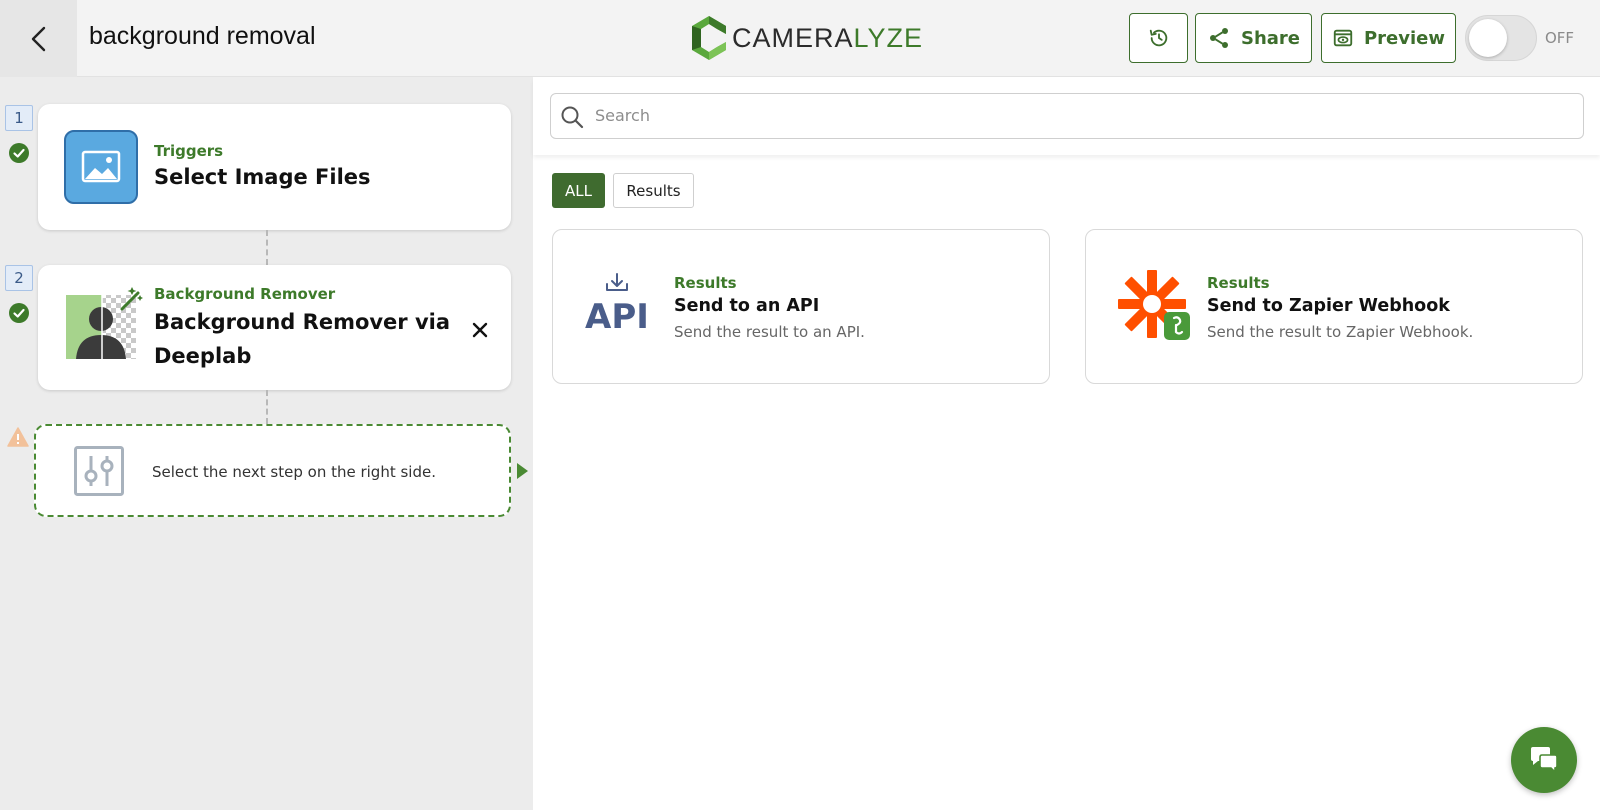  I want to click on step-number-1: 1, so click(19, 118).